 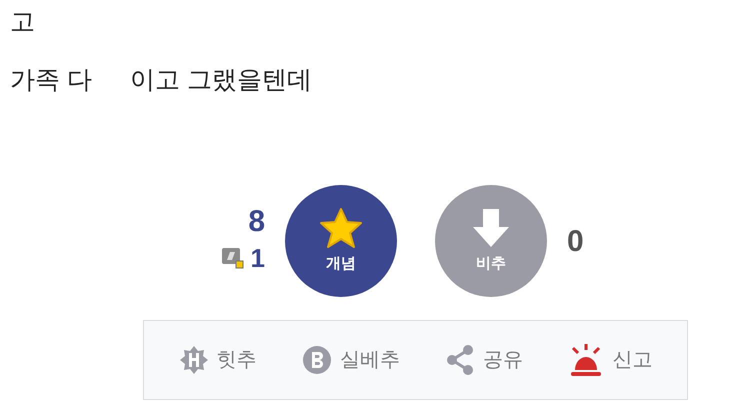 What do you see at coordinates (22, 22) in the screenshot?
I see `post-text: 고` at bounding box center [22, 22].